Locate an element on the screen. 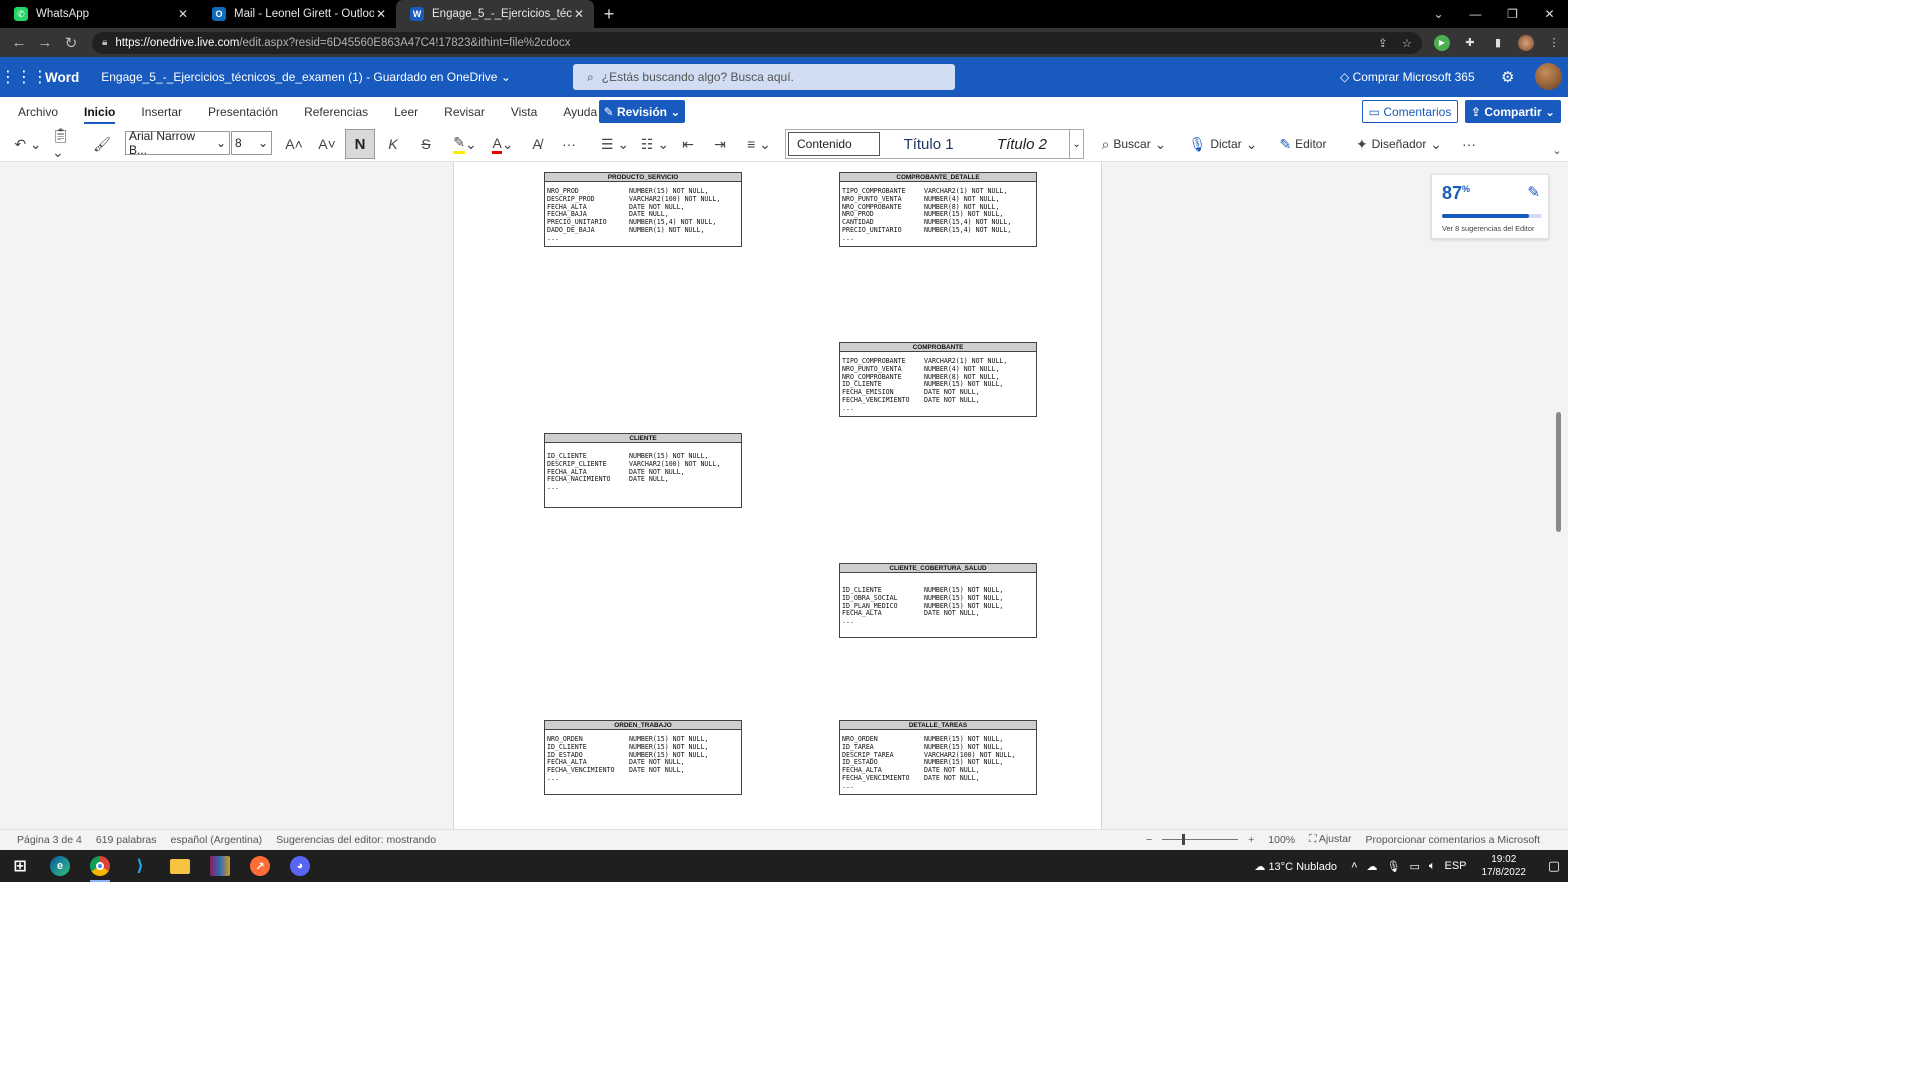 The image size is (1920, 1080). editor-score-card: 87% ✎ Ver 8 sugerencias del Editor is located at coordinates (1490, 206).